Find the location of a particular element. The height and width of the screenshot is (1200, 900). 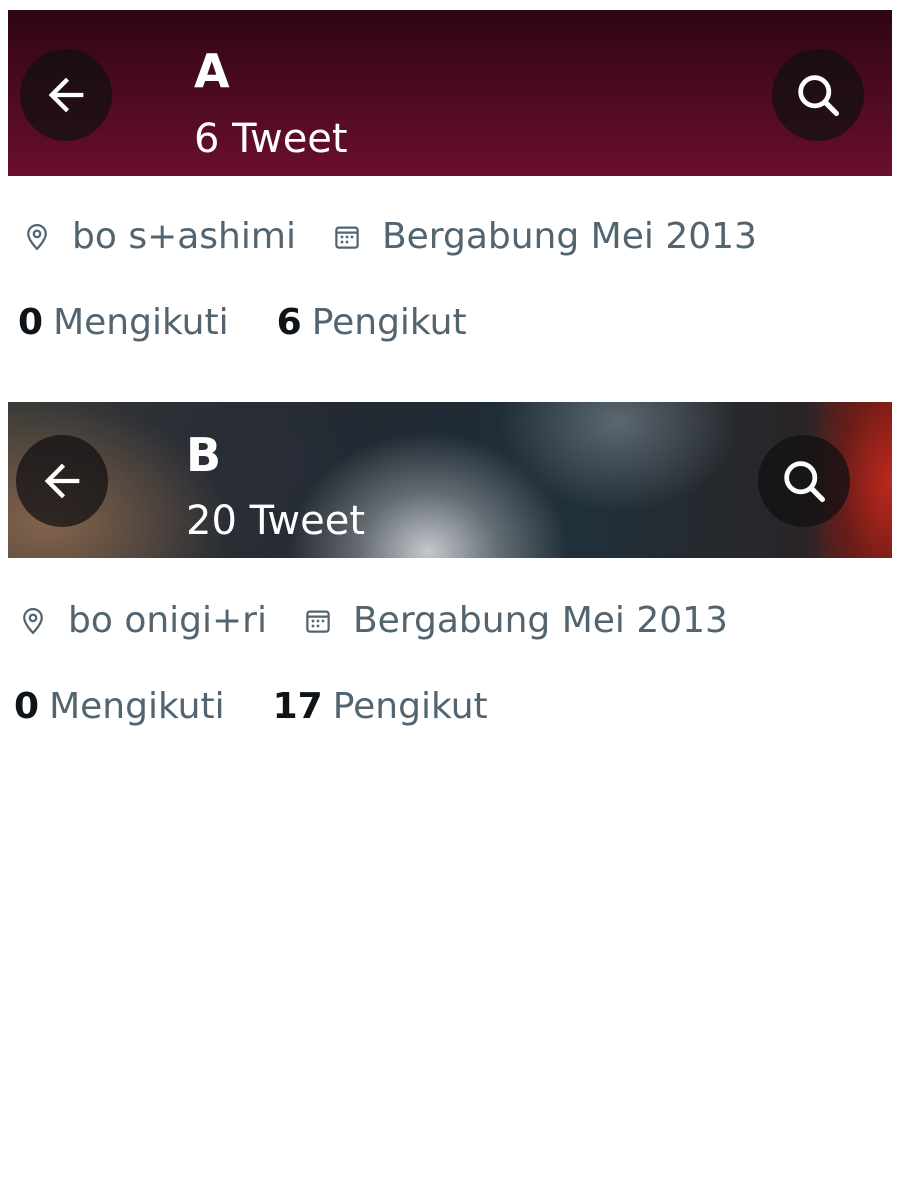

profile-meta-row: bo onigi+ri Bergabung Mei 2013 is located at coordinates (391, 620).